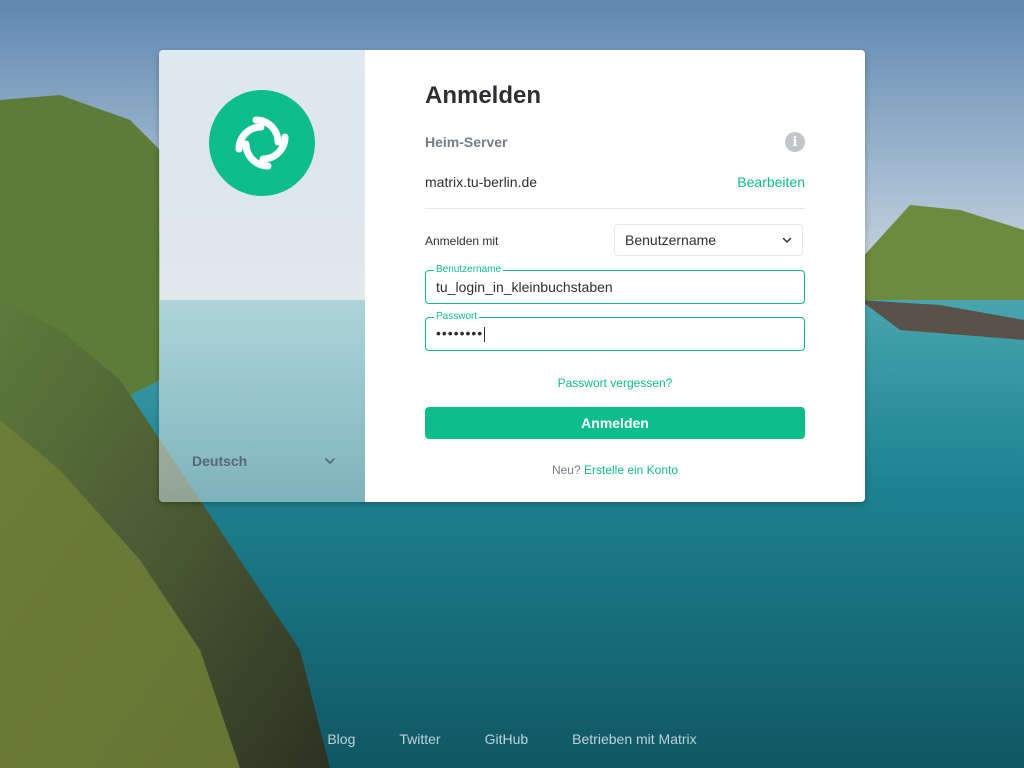 The height and width of the screenshot is (768, 1024). Describe the element at coordinates (264, 461) in the screenshot. I see `language-dropdown: Deutsch` at that location.